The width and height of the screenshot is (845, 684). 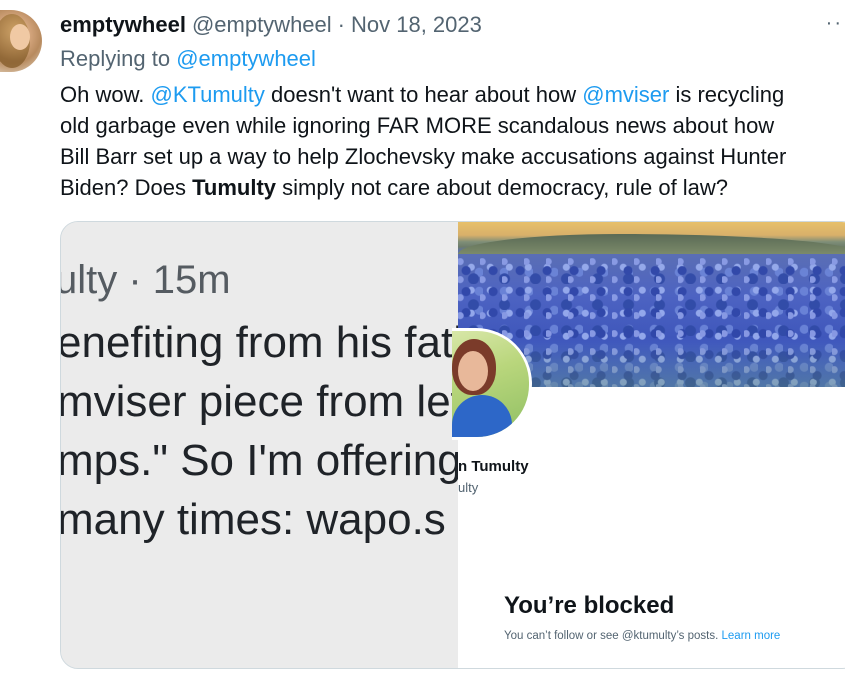 I want to click on zoomed-tweet-line-3: mps." So I'm offering, so click(x=261, y=460).